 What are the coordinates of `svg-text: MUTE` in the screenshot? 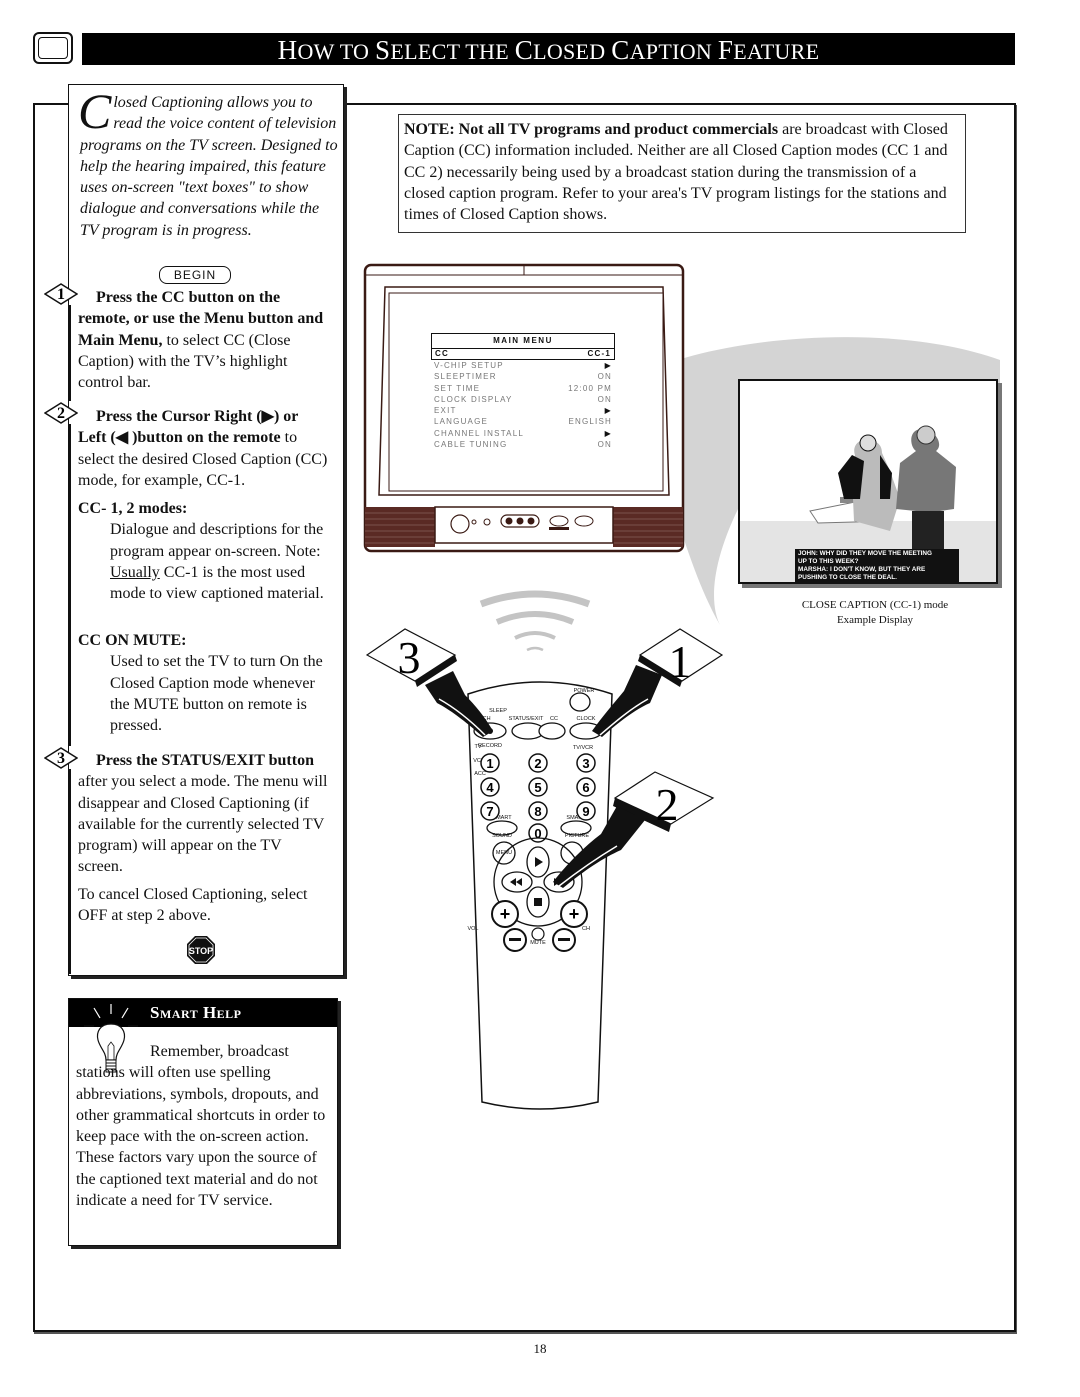 It's located at (538, 943).